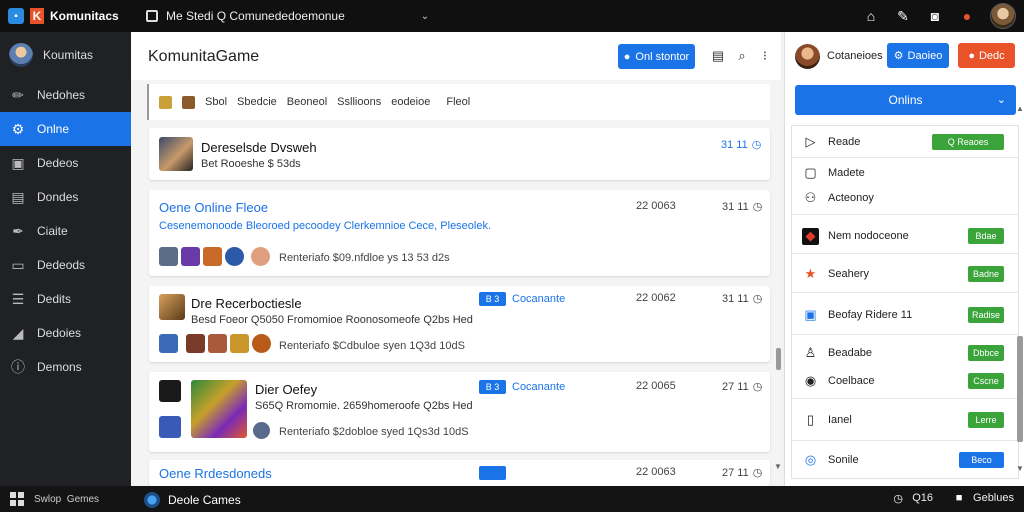 Image resolution: width=1024 pixels, height=512 pixels. I want to click on panel-scrollbar-thumb, so click(1020, 389).